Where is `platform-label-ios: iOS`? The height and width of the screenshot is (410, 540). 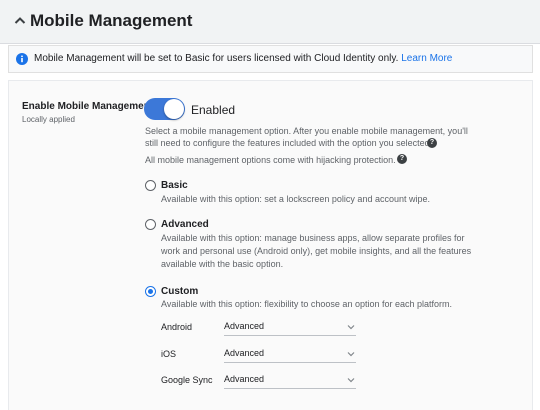 platform-label-ios: iOS is located at coordinates (169, 354).